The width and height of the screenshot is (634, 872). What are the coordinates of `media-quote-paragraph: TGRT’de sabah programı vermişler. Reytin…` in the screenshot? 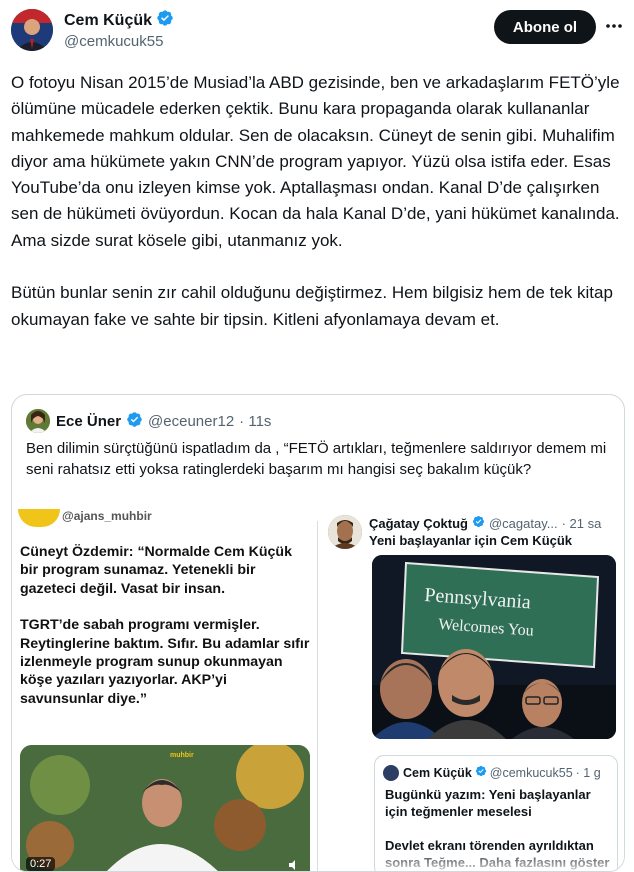 It's located at (165, 662).